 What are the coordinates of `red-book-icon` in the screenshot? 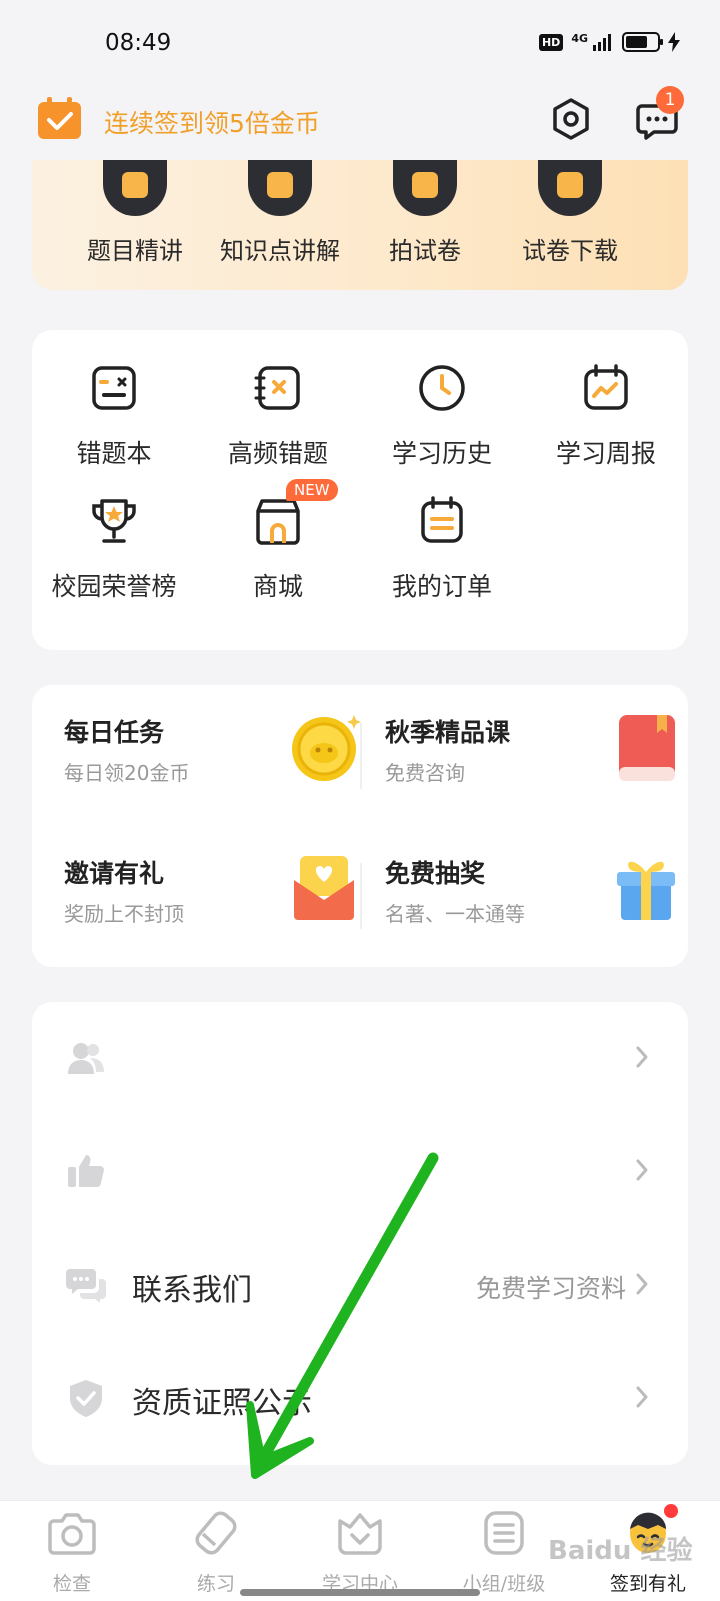 It's located at (647, 748).